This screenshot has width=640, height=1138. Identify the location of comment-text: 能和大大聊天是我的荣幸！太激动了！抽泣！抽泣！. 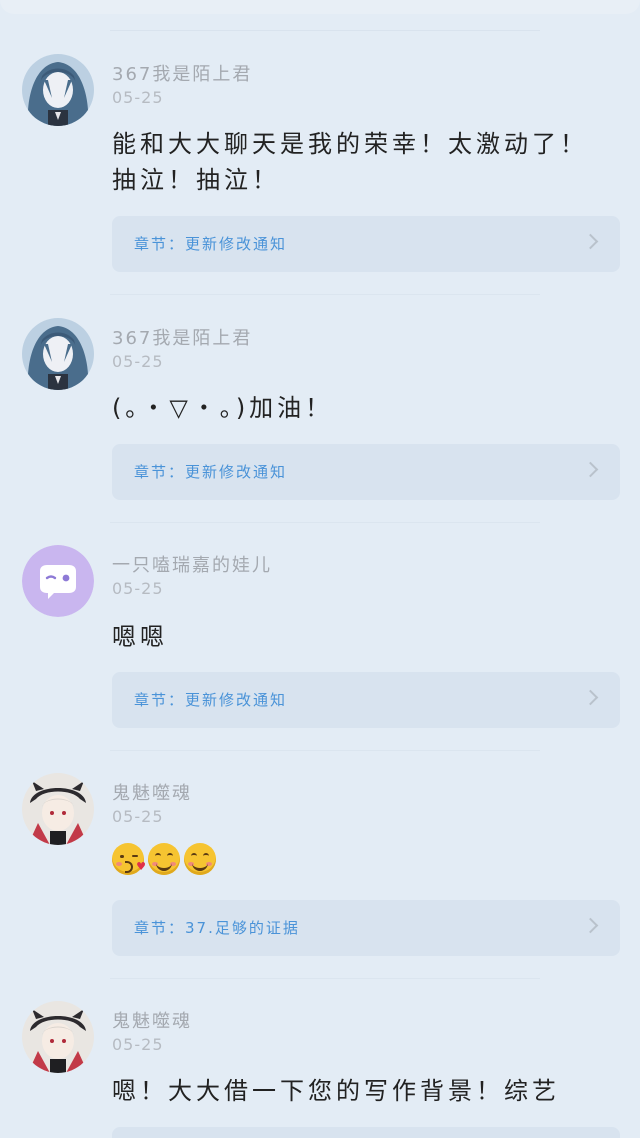
(350, 162).